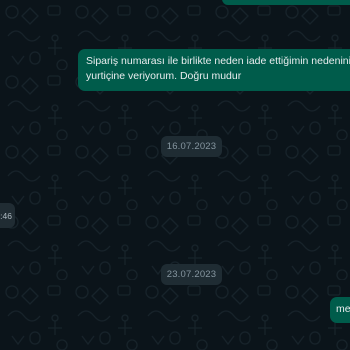 Image resolution: width=350 pixels, height=350 pixels. Describe the element at coordinates (164, 76) in the screenshot. I see `message-text-line: yurtiçine veriyorum. Doğru mudur` at that location.